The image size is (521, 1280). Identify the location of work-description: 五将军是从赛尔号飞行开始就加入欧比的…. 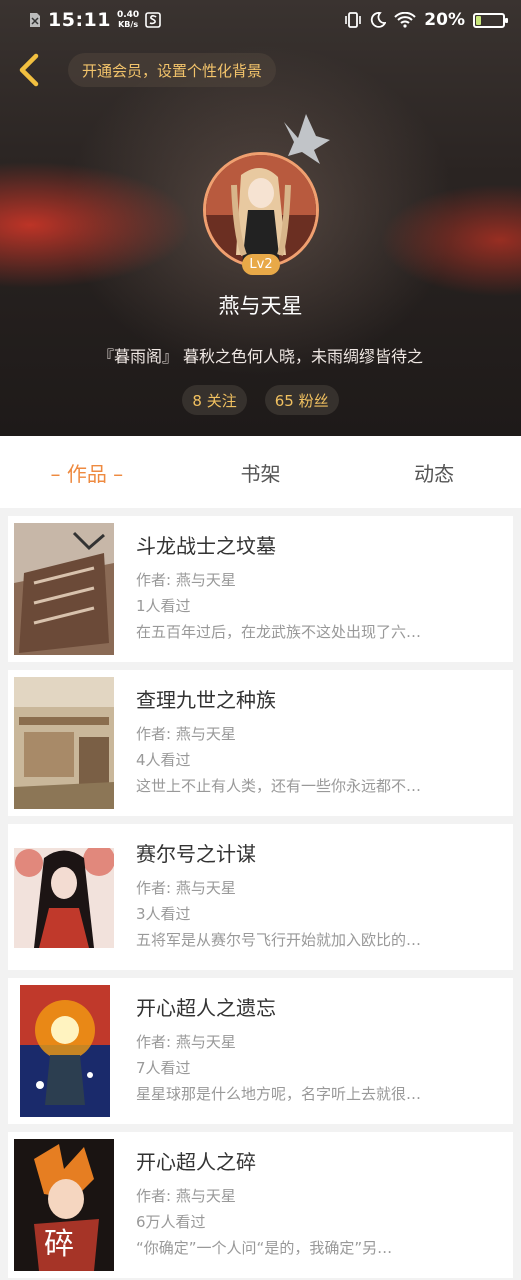
(279, 940).